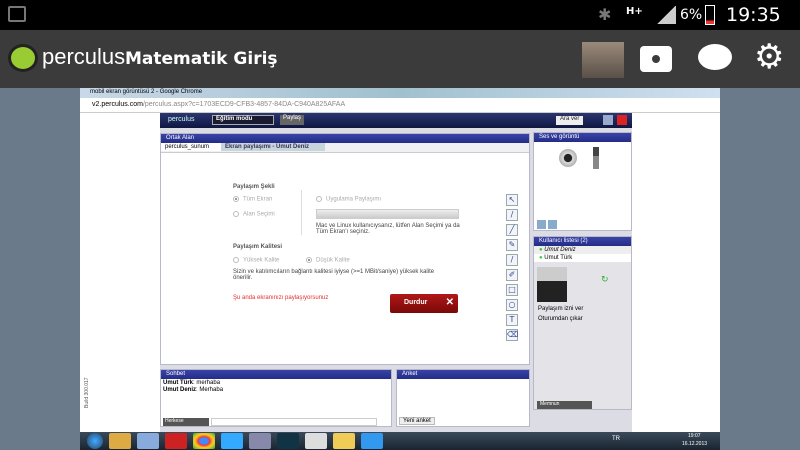  I want to click on sharing-status: Şu anda ekranınızı paylaşıyorsunuz, so click(281, 298).